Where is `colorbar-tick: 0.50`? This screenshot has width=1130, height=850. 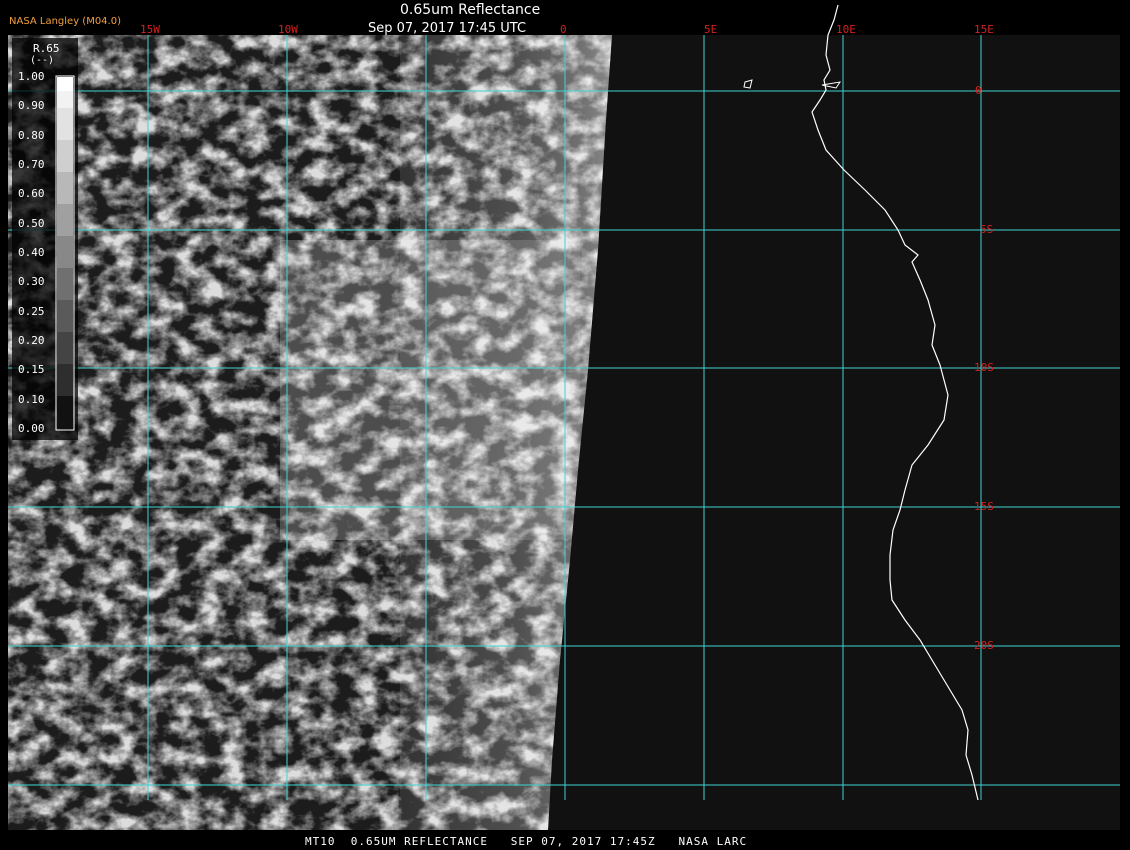
colorbar-tick: 0.50 is located at coordinates (31, 223).